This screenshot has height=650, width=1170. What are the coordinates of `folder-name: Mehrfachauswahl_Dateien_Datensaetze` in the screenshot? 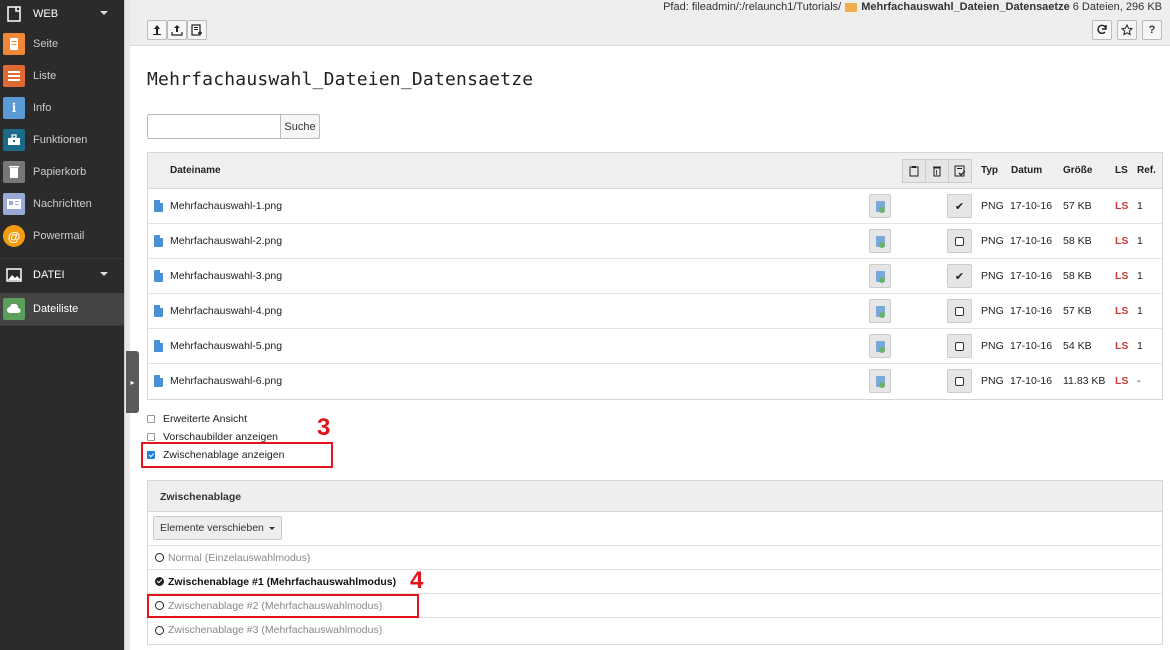 It's located at (965, 7).